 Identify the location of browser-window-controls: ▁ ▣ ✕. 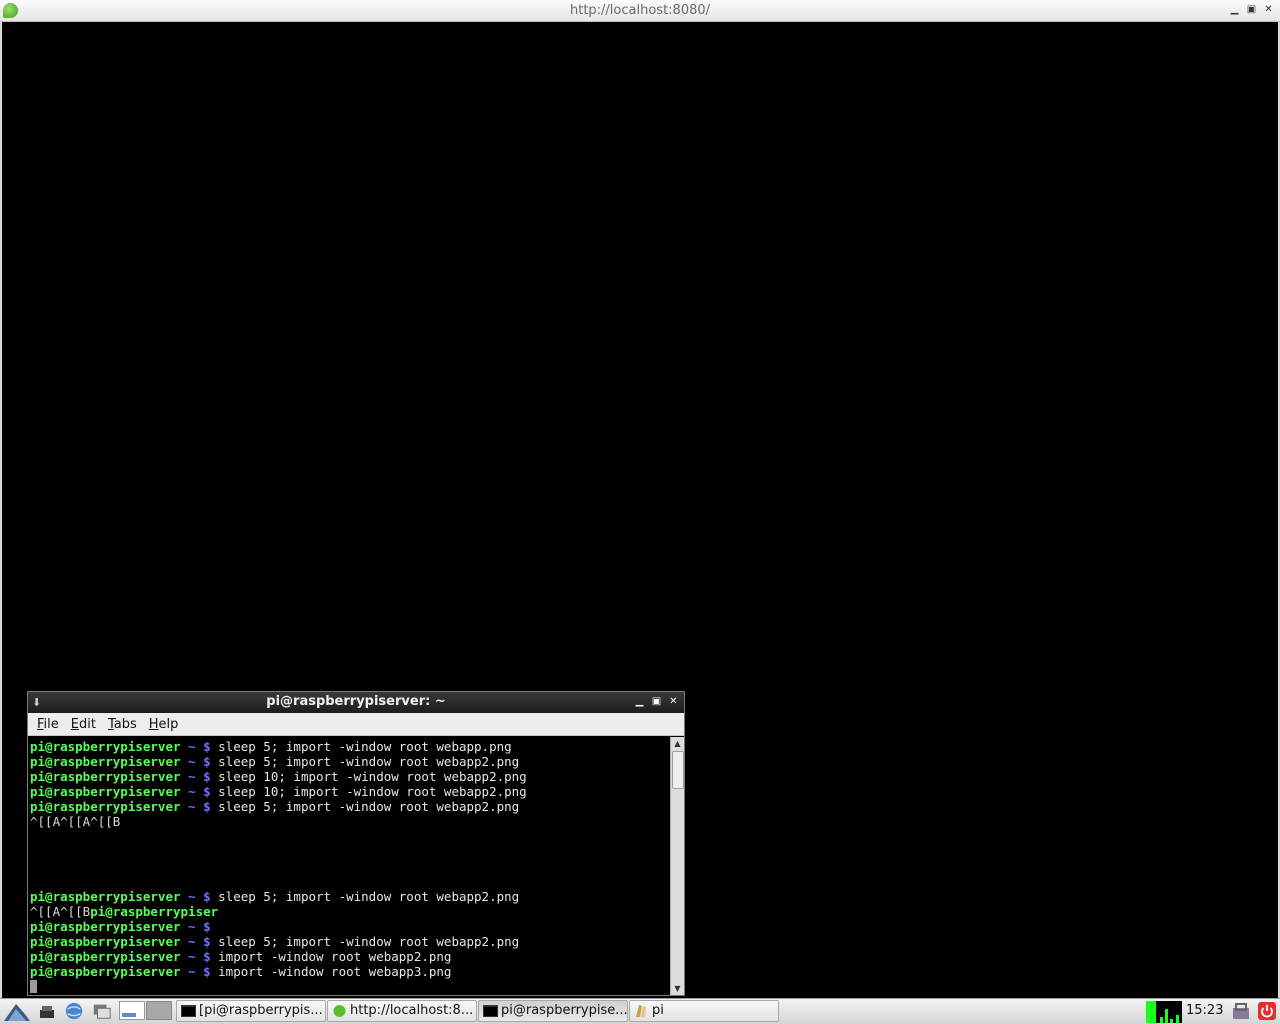
(1251, 10).